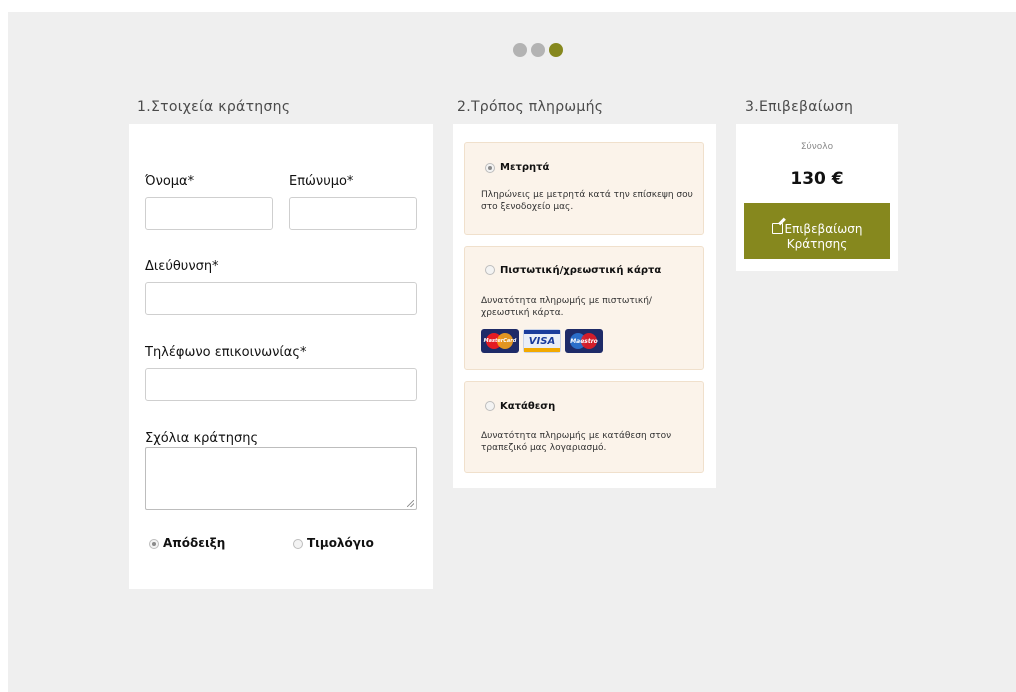  I want to click on first-name-label: Όνομα*, so click(170, 181).